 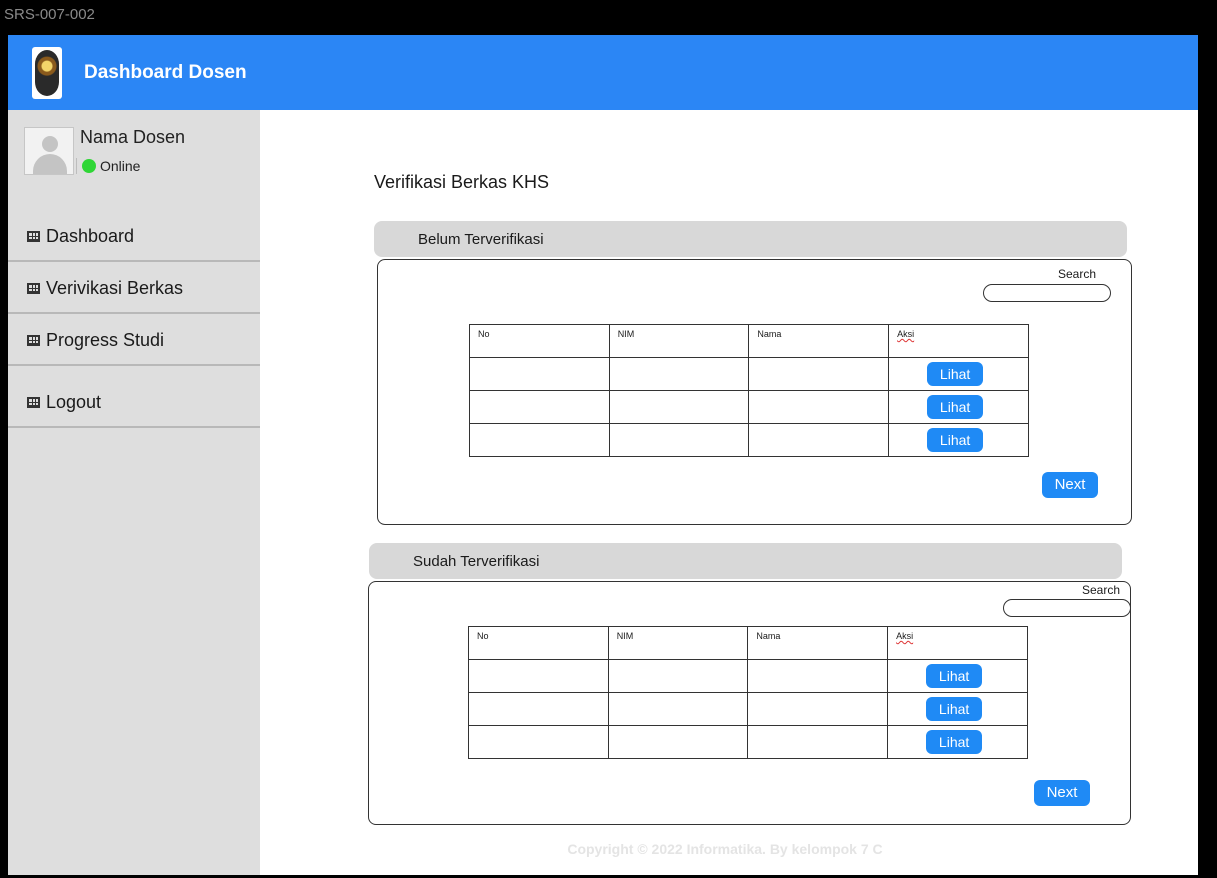 What do you see at coordinates (89, 166) in the screenshot?
I see `online-status-icon` at bounding box center [89, 166].